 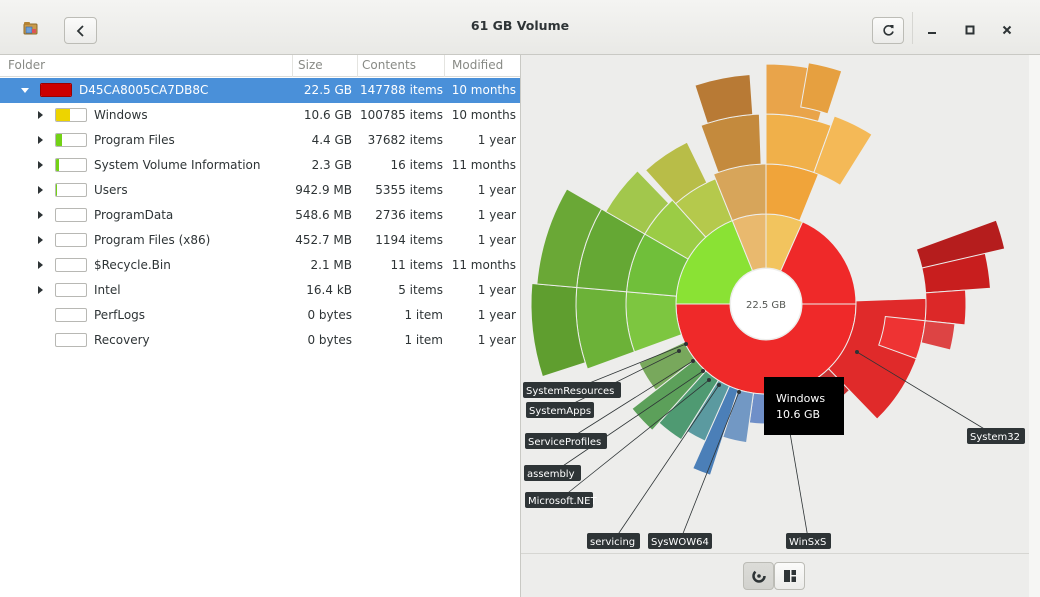 I want to click on folder-name: Program Files (x86), so click(x=152, y=240).